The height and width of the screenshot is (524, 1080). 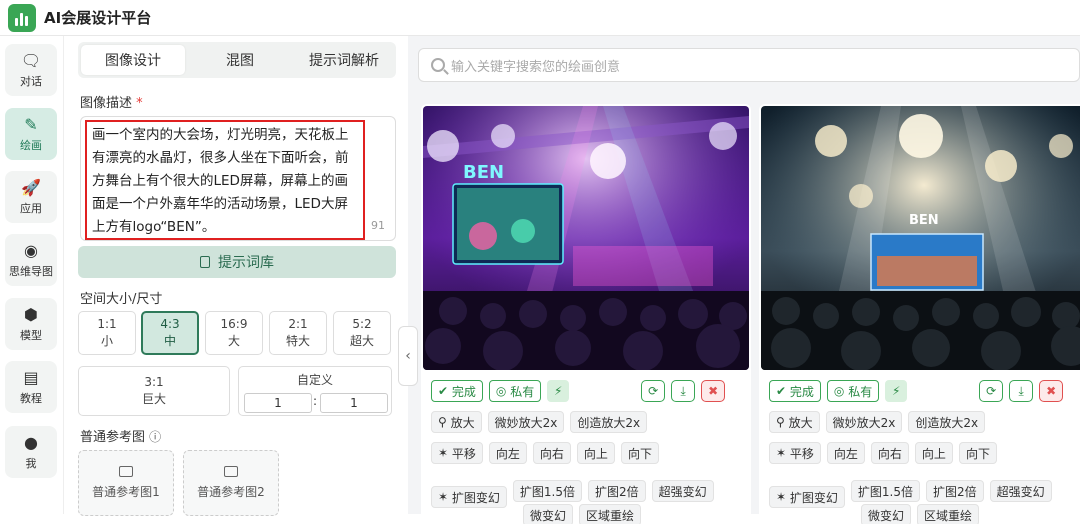 What do you see at coordinates (31, 314) in the screenshot?
I see `cube-icon: ⬢` at bounding box center [31, 314].